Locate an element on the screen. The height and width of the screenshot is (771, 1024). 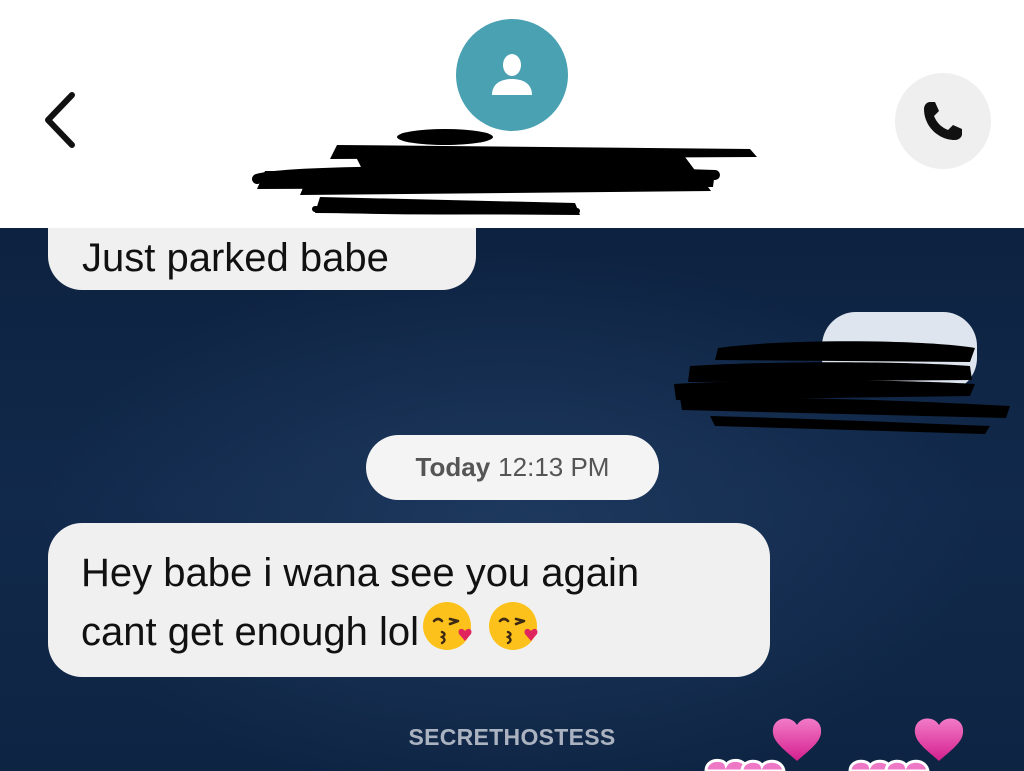
incoming-message-bubble: Just parked babe is located at coordinates (262, 259).